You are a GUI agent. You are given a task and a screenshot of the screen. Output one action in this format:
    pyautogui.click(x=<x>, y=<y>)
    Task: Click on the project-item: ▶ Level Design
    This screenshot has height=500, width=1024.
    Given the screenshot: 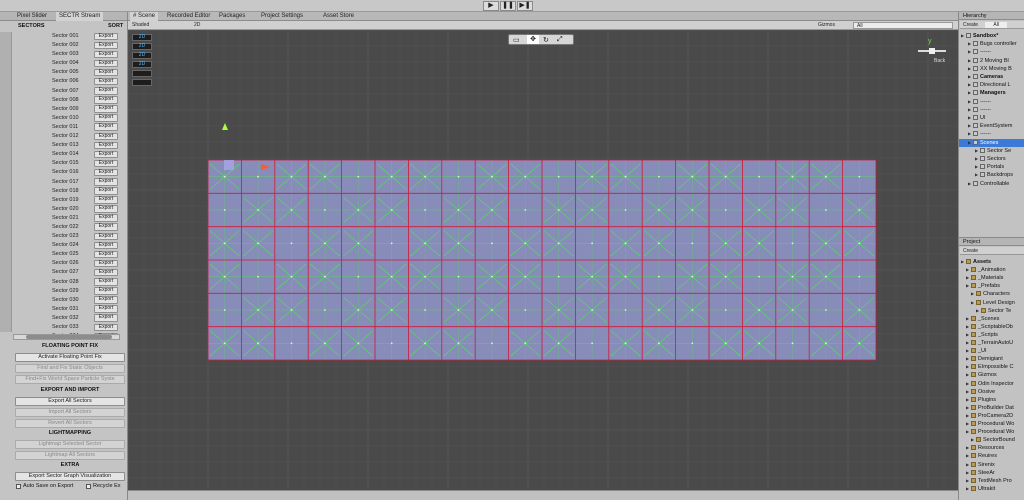 What is the action you would take?
    pyautogui.click(x=987, y=303)
    